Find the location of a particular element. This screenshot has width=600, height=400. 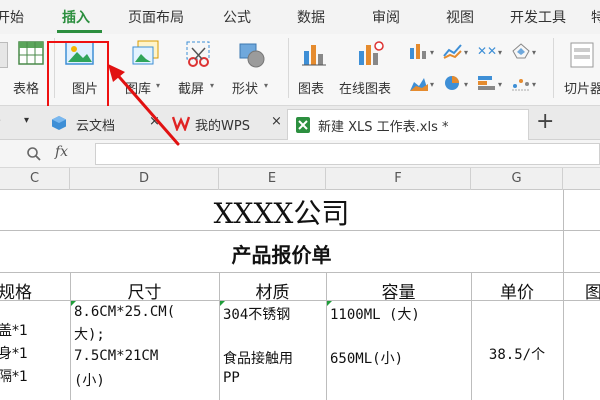

pie-chart-icon is located at coordinates (452, 83).